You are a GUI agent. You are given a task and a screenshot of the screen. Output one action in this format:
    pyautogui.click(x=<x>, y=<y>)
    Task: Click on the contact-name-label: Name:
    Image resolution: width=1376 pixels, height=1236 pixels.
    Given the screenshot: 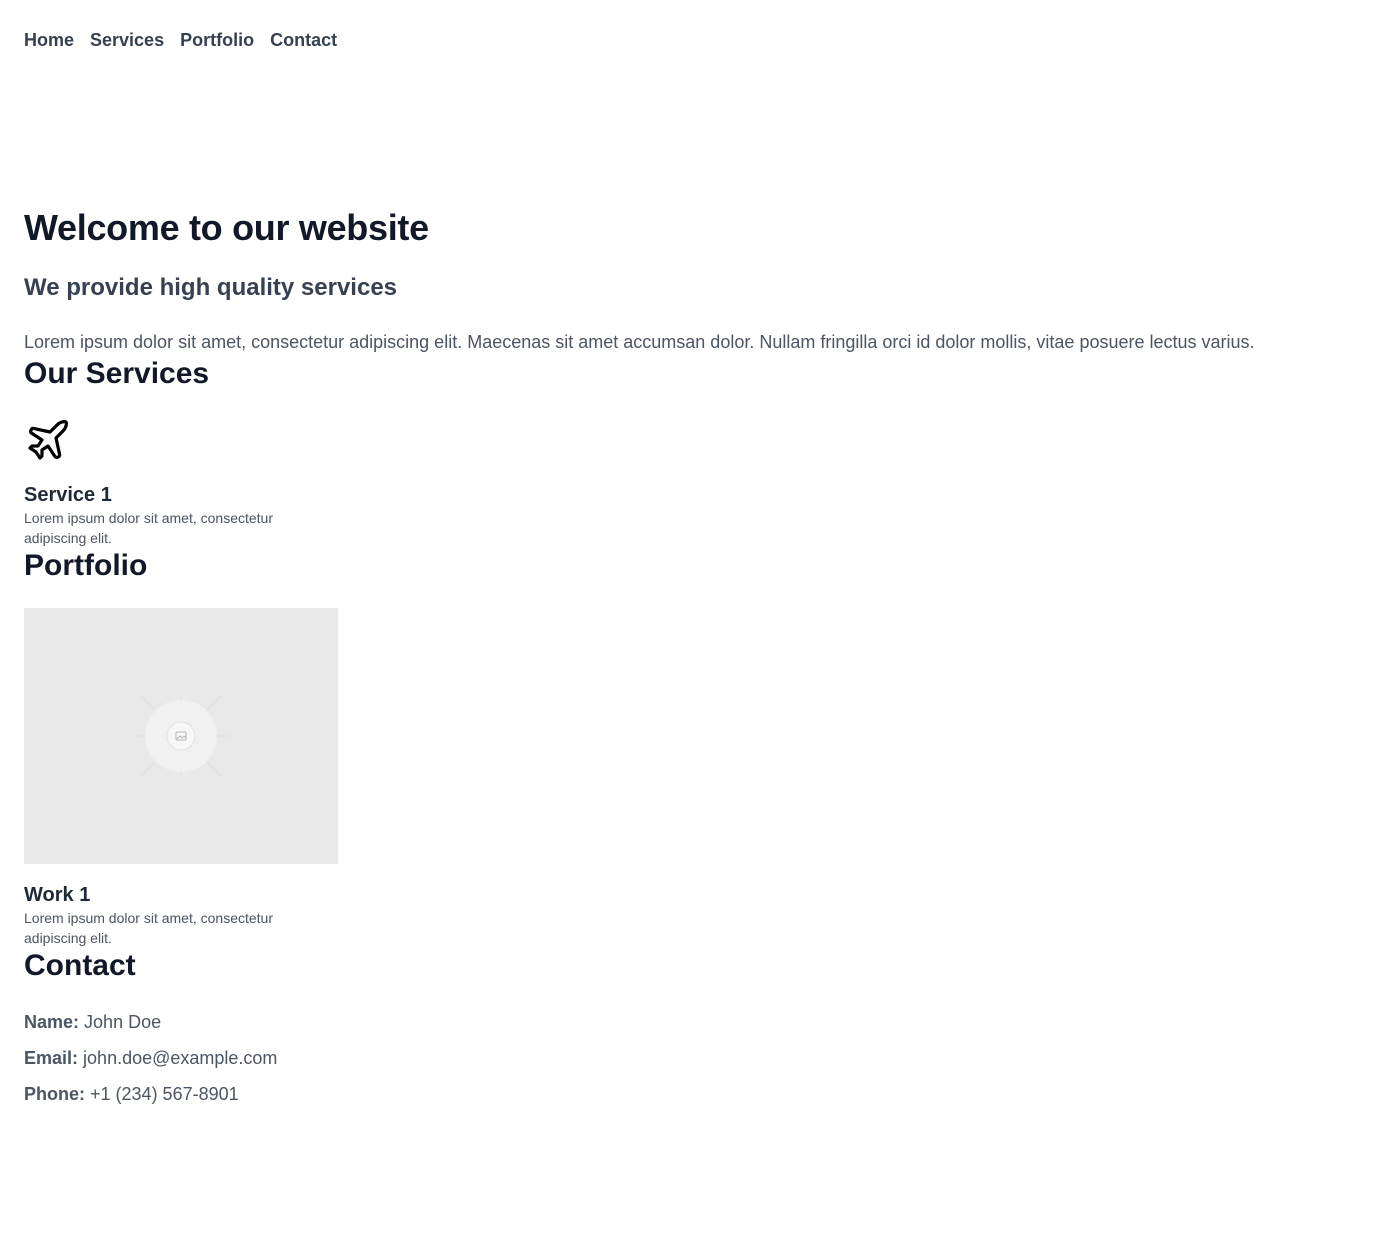 What is the action you would take?
    pyautogui.click(x=52, y=1022)
    